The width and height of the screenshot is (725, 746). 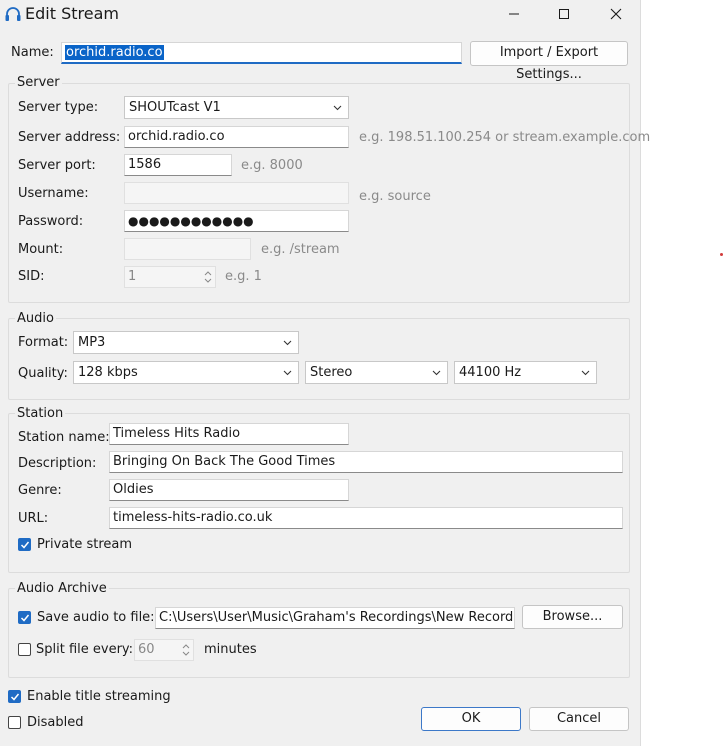 What do you see at coordinates (108, 372) in the screenshot?
I see `bitrate-value: 128 kbps` at bounding box center [108, 372].